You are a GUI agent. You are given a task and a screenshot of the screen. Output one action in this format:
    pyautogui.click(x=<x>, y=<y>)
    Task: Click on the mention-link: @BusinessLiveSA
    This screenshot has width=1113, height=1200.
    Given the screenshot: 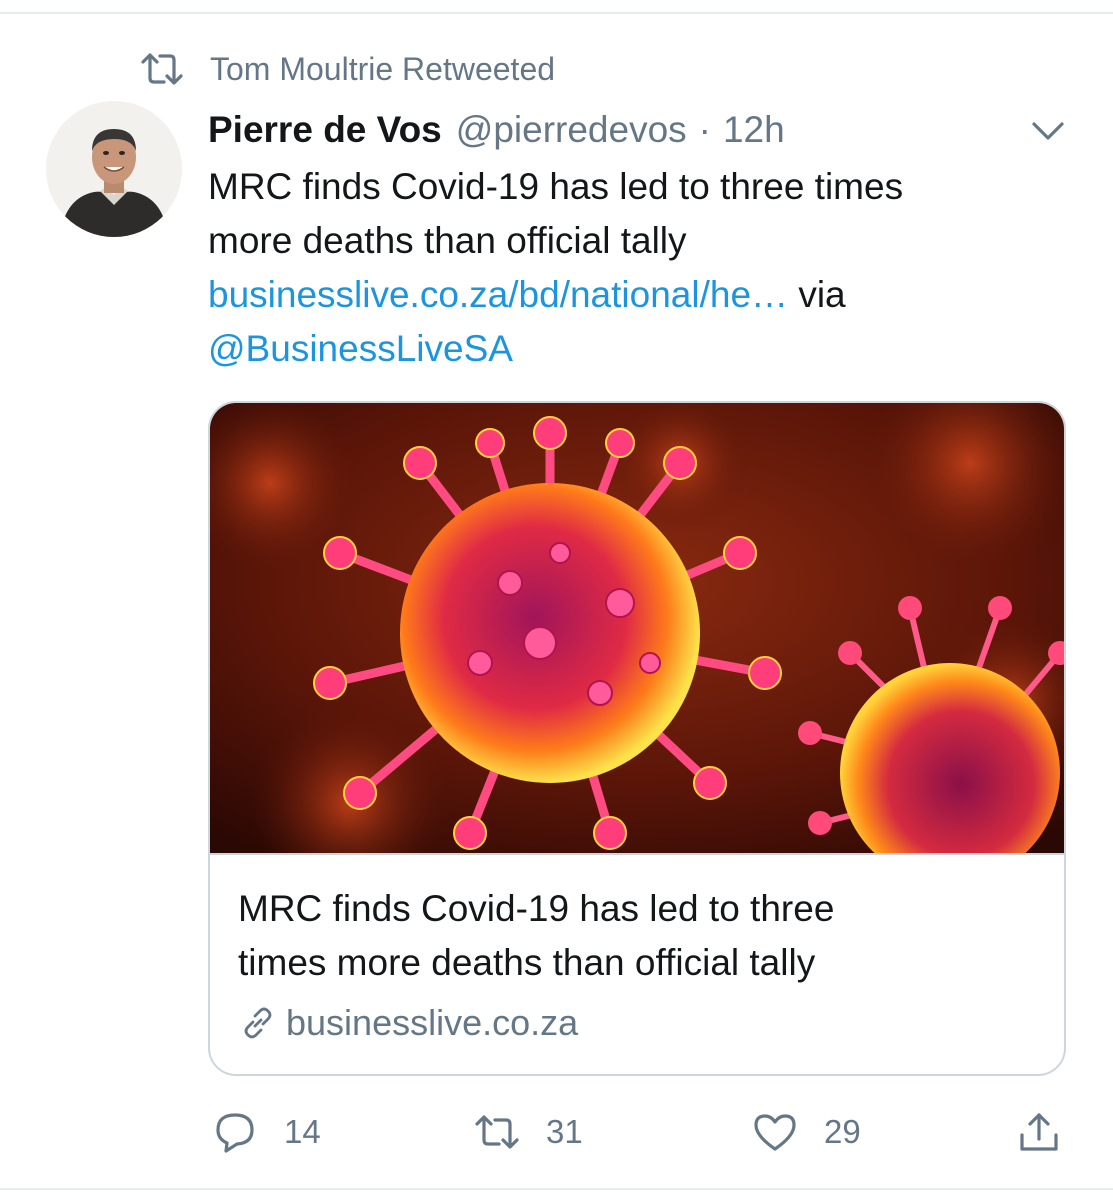 What is the action you would take?
    pyautogui.click(x=360, y=348)
    